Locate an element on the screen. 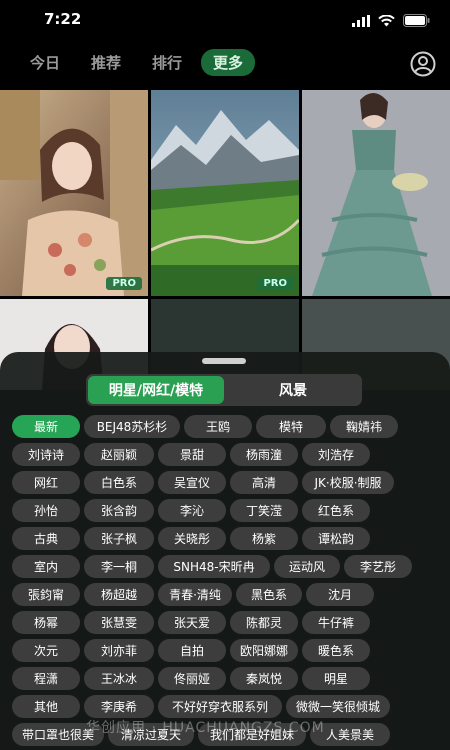  tag-chip: 谭松韵 is located at coordinates (336, 538).